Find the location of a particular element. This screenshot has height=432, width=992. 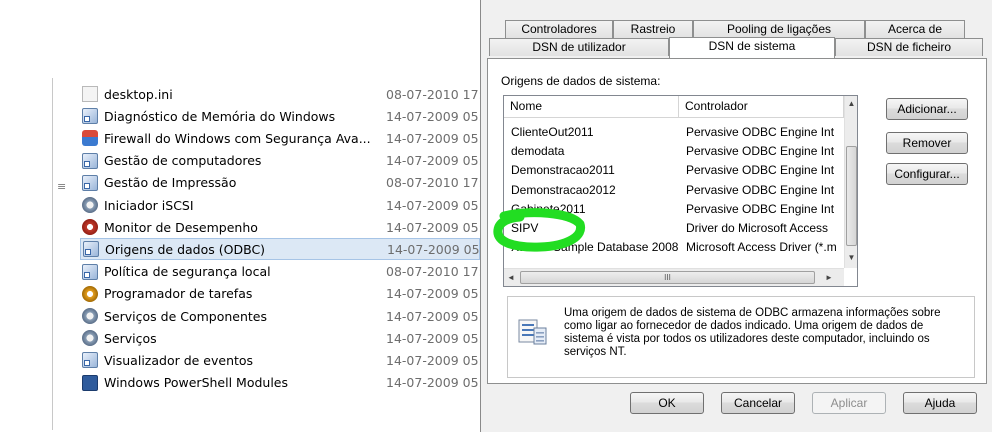

help-button: Ajuda is located at coordinates (940, 403).